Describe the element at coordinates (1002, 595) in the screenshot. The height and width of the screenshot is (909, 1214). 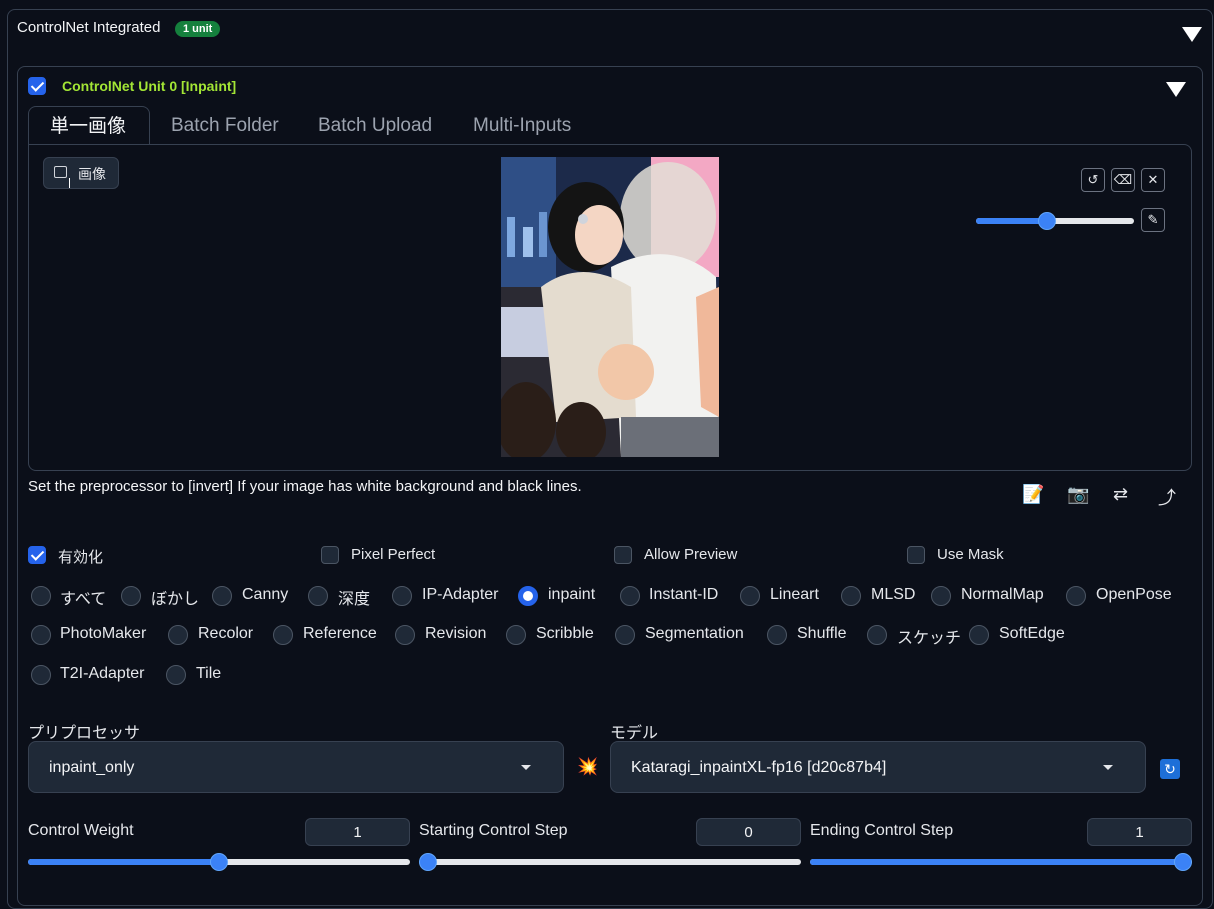
I see `control-type-label: NormalMap` at that location.